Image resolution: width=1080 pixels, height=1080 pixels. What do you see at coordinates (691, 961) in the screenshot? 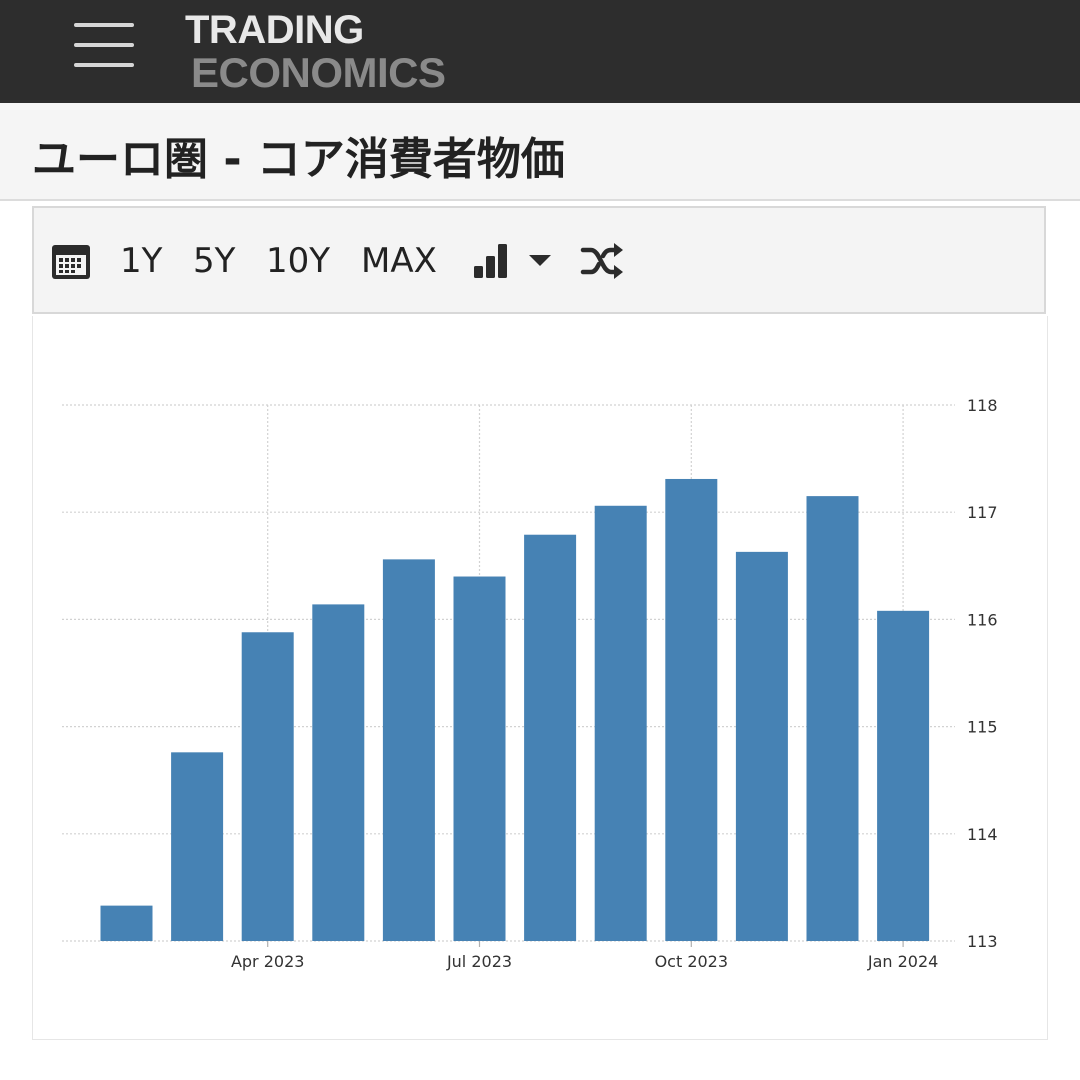
I see `x-tick-label: Oct 2023` at bounding box center [691, 961].